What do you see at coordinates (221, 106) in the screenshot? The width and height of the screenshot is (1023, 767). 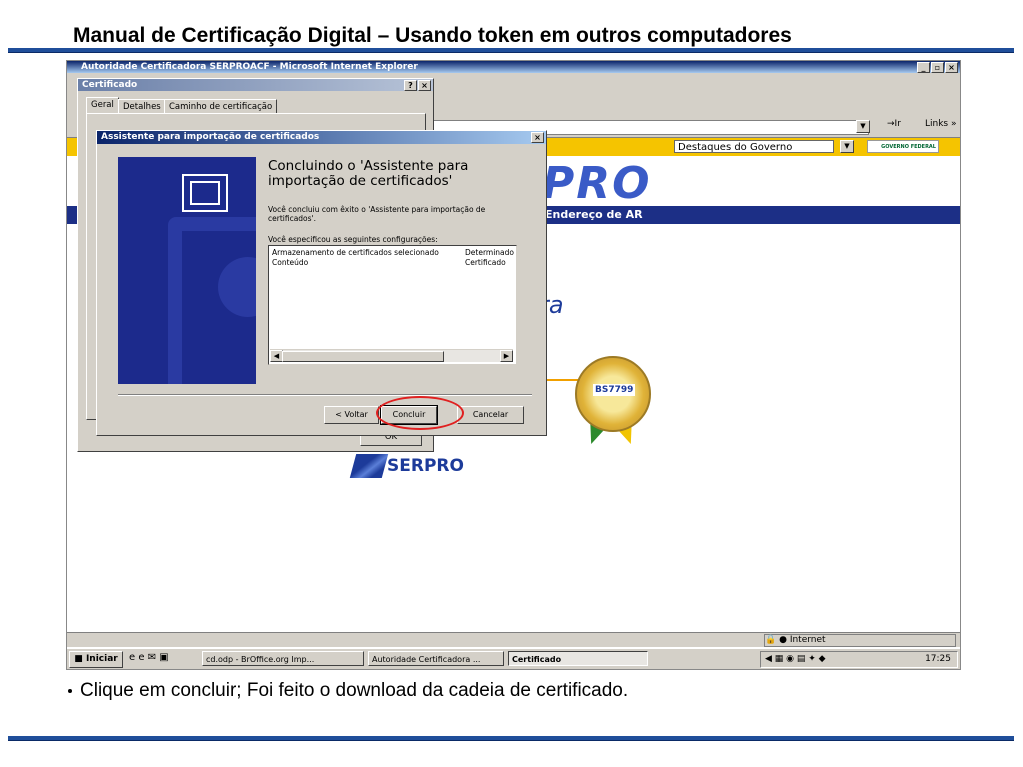 I see `tab-caminho: Caminho de certificação` at bounding box center [221, 106].